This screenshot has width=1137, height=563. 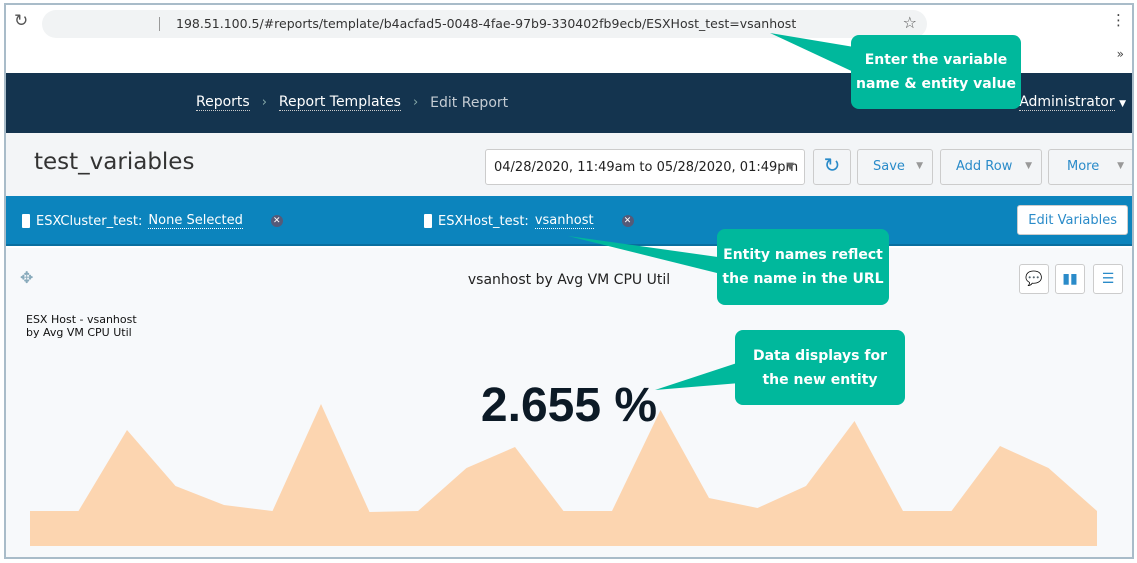 I want to click on page-title: test_variables, so click(x=114, y=162).